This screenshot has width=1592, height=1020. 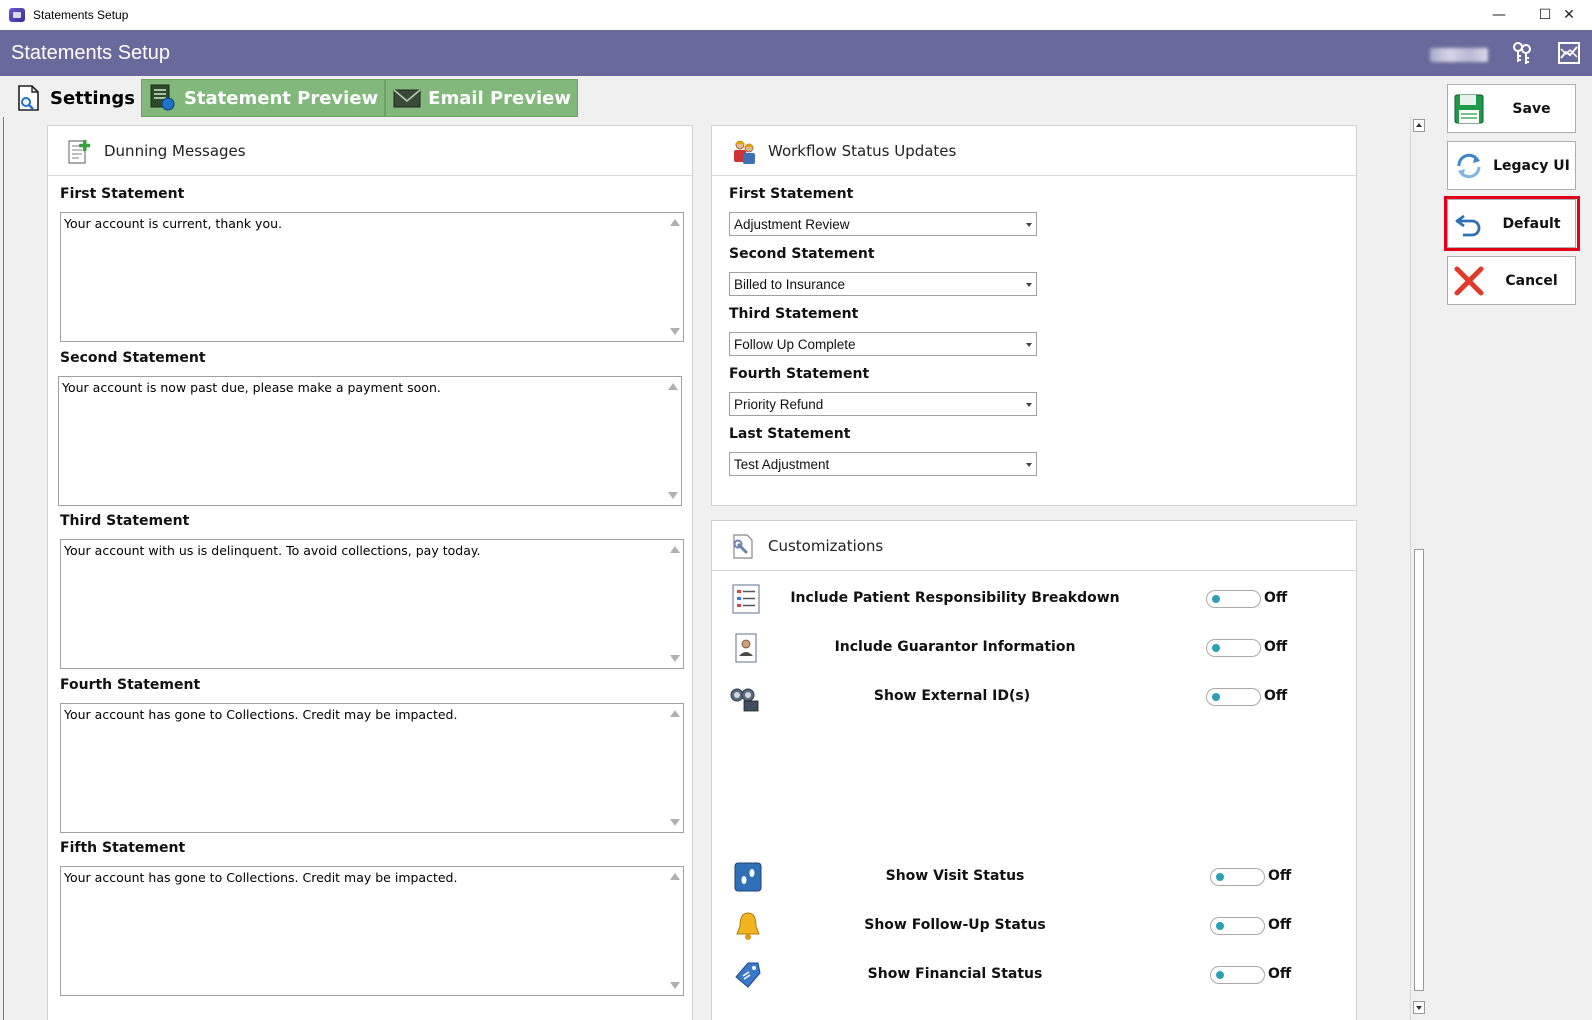 I want to click on workflow-third-value: Follow Up Complete, so click(x=795, y=344).